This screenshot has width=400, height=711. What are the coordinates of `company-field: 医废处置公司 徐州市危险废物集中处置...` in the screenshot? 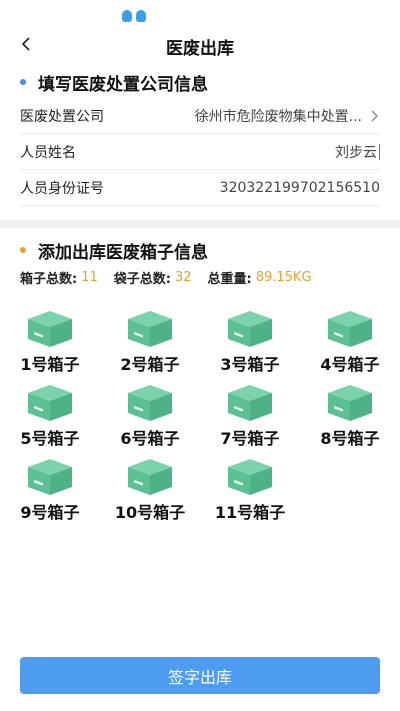 It's located at (200, 116).